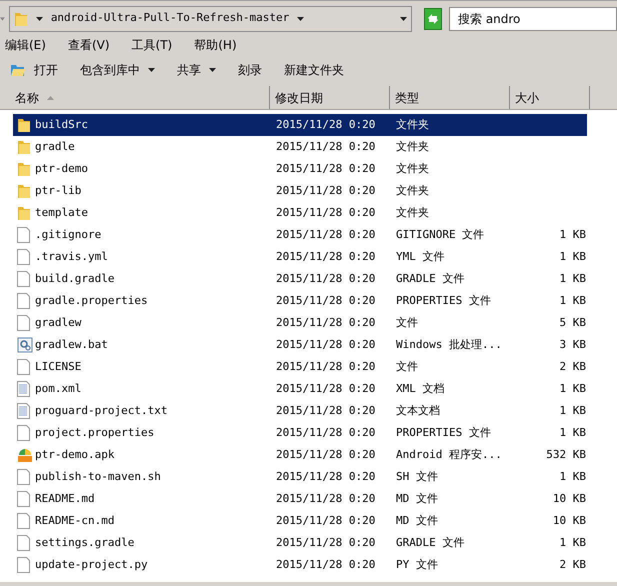 The height and width of the screenshot is (586, 617). I want to click on file-row: build.gradle 2015/11/28 0:20 GRADLE 文件 1 KB, so click(300, 279).